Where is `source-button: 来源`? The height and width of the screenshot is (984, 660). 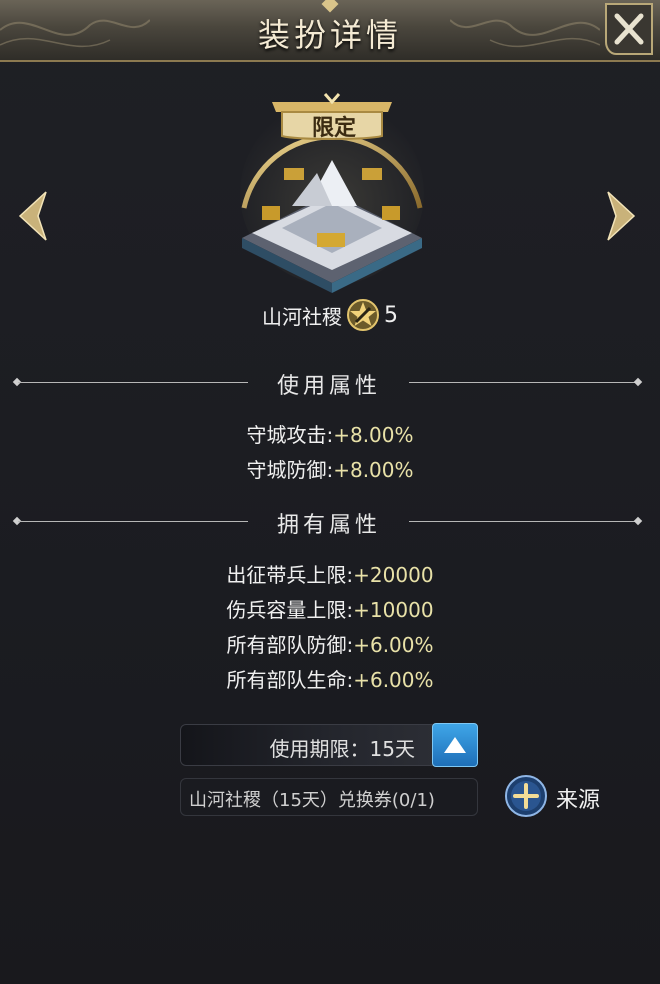 source-button: 来源 is located at coordinates (559, 796).